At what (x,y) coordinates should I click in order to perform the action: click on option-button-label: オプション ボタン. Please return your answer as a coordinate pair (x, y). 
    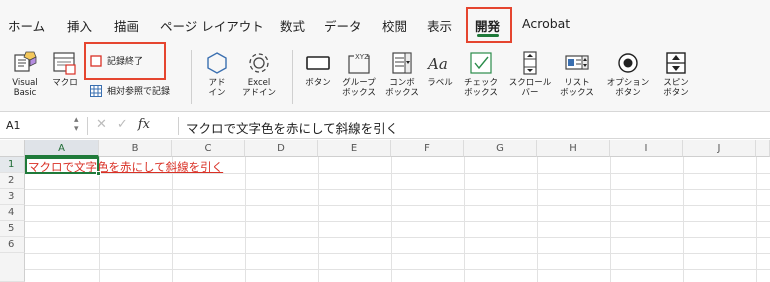
    Looking at the image, I should click on (628, 88).